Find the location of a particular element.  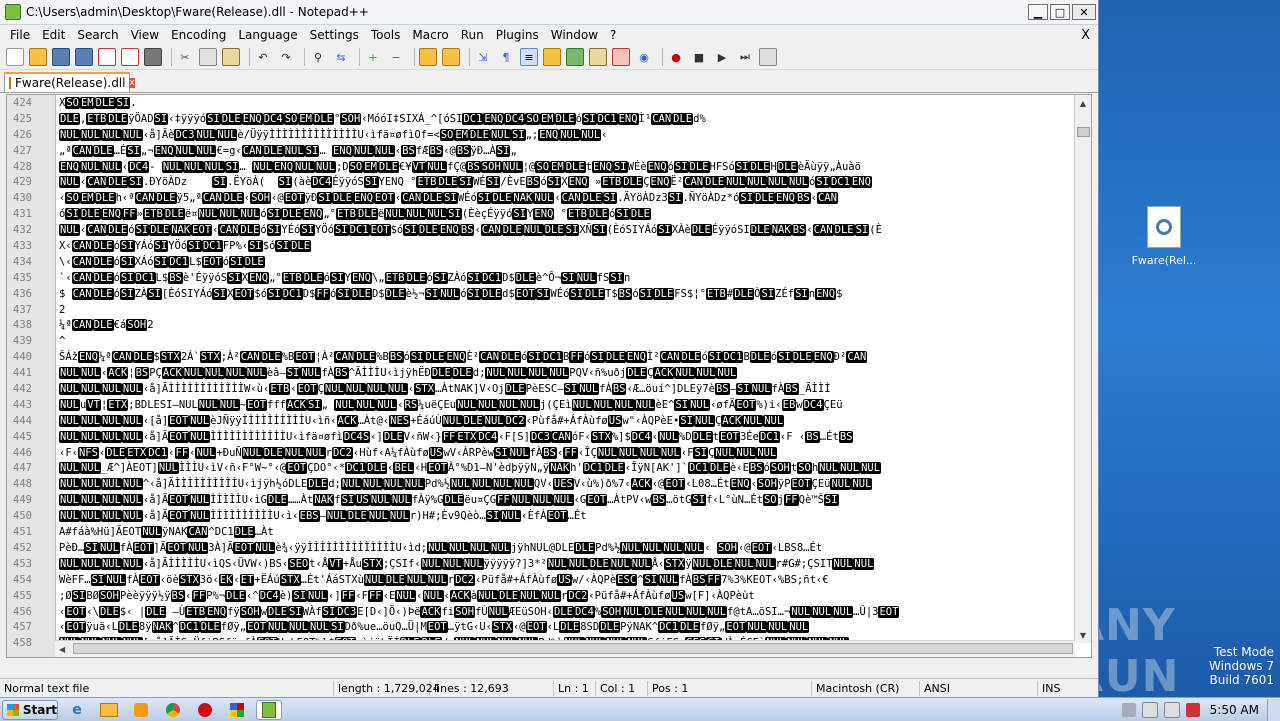

run-macro-multiple-icon: ⏭ is located at coordinates (745, 57).